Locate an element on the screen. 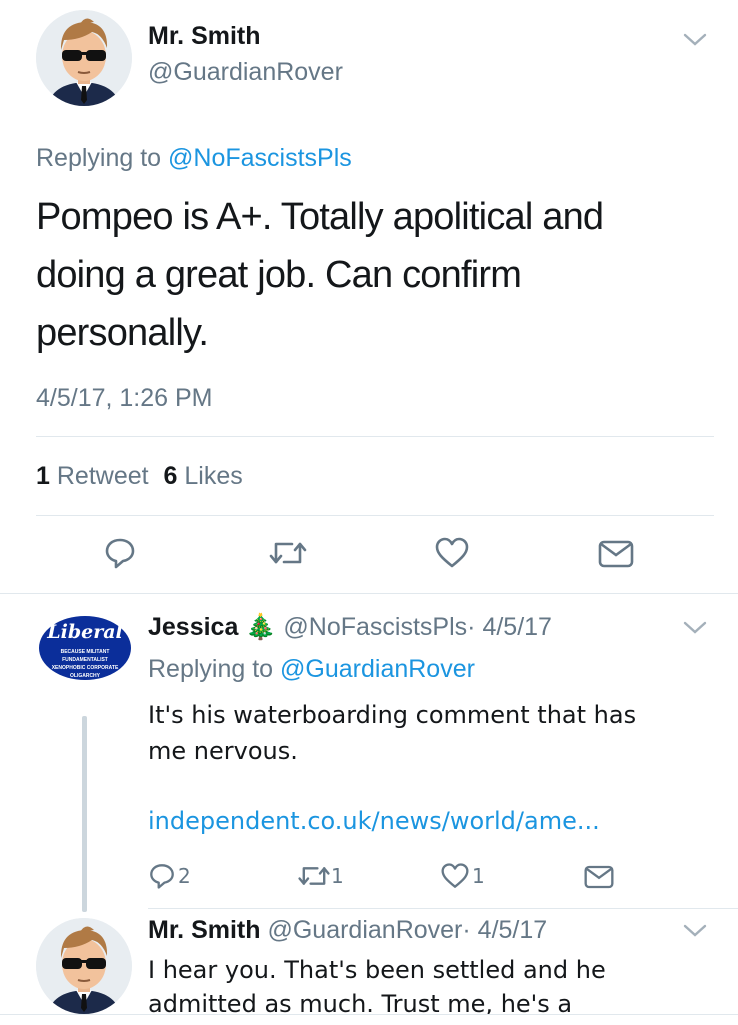  tweet-text-line: personally. is located at coordinates (122, 333).